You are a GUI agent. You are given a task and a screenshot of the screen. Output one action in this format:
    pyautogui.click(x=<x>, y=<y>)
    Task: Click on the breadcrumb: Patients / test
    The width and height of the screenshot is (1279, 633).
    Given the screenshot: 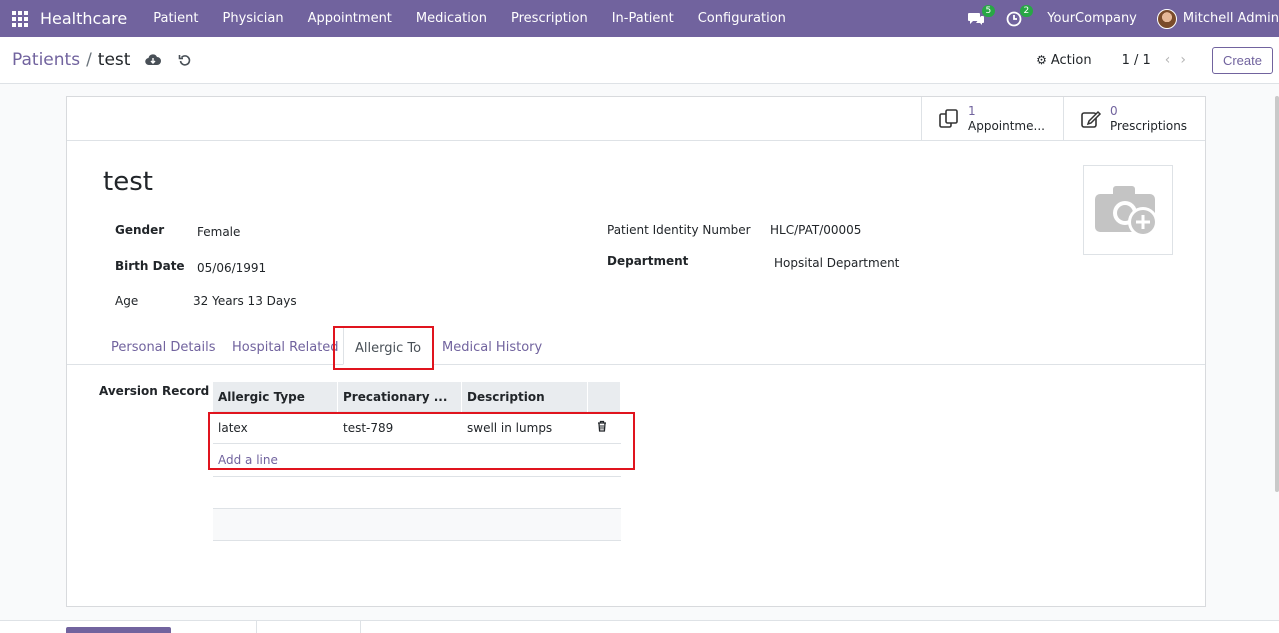 What is the action you would take?
    pyautogui.click(x=71, y=60)
    